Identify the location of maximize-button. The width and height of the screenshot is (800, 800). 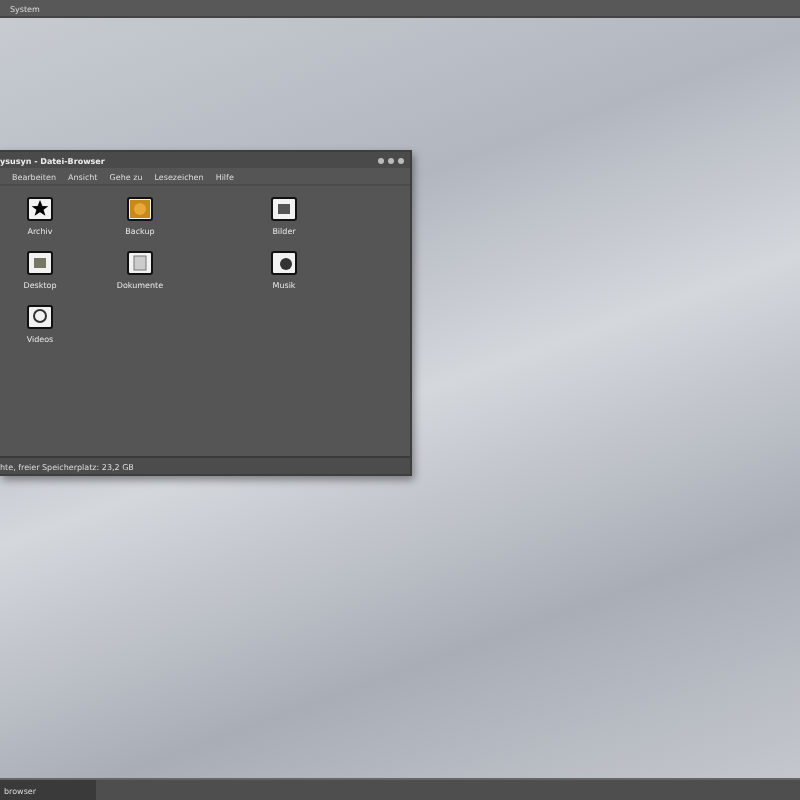
(391, 160).